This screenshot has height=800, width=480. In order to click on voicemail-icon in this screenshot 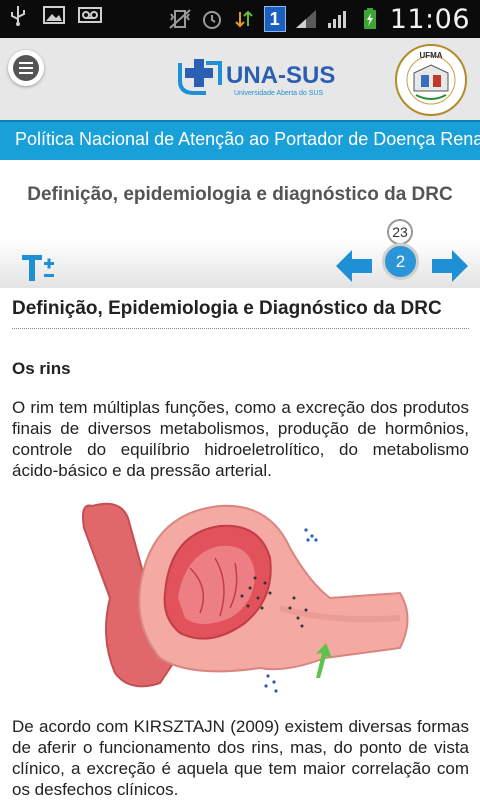, I will do `click(90, 15)`.